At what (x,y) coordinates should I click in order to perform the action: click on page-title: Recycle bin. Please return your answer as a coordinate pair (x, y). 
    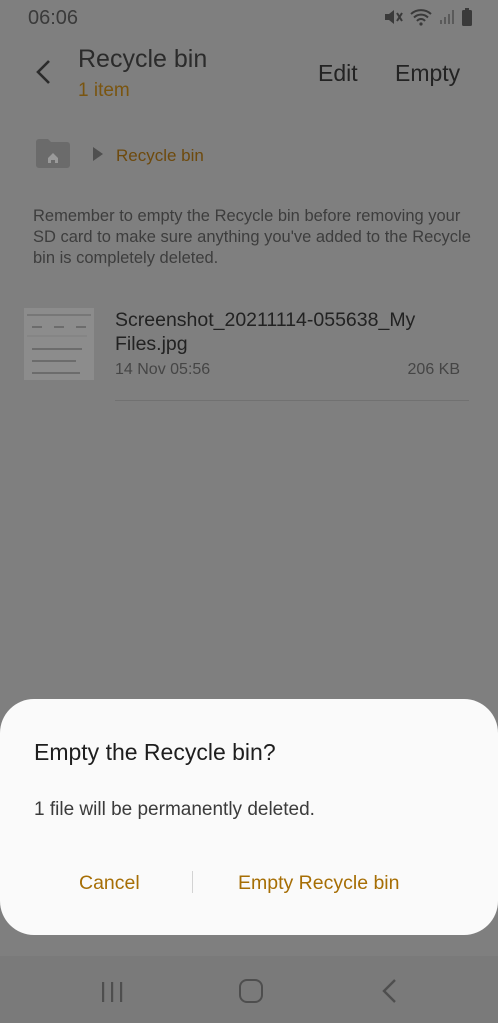
    Looking at the image, I should click on (143, 59).